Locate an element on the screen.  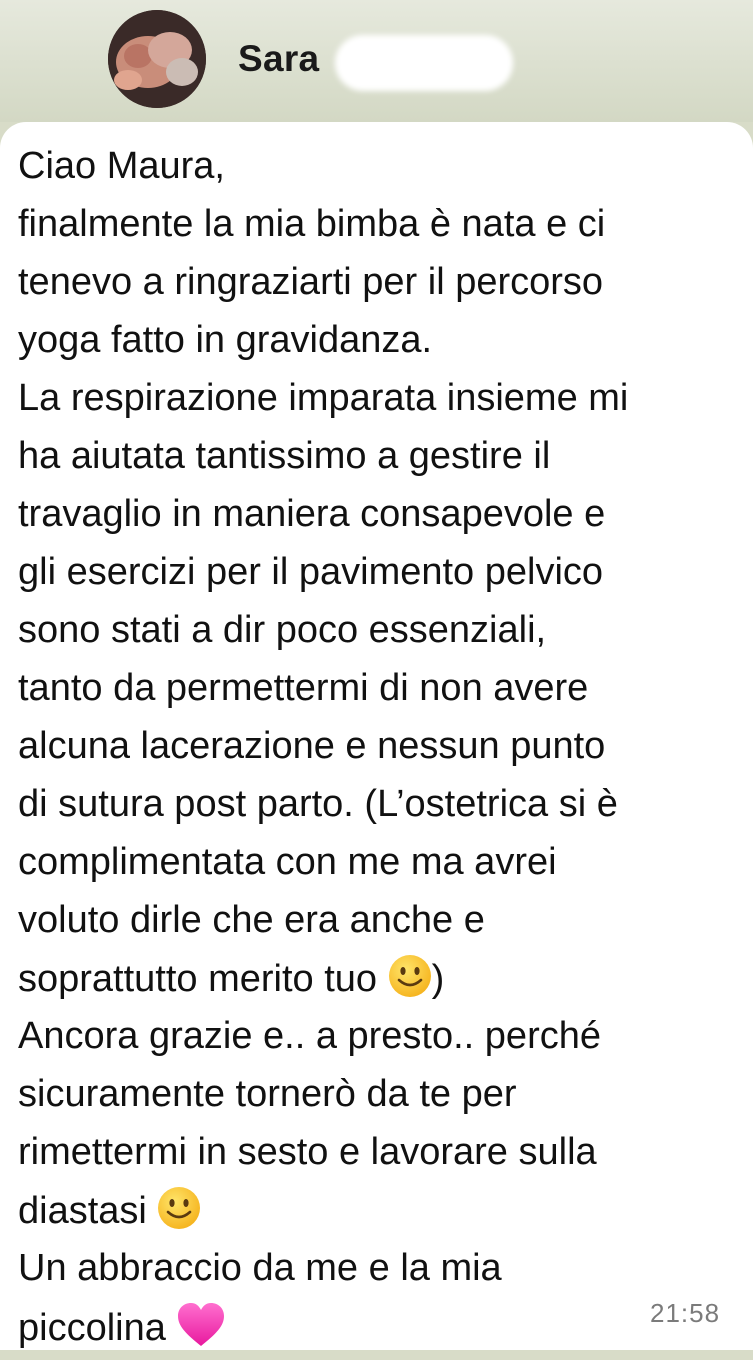
message-line: rimettermi in sesto e lavorare sulla is located at coordinates (307, 1152).